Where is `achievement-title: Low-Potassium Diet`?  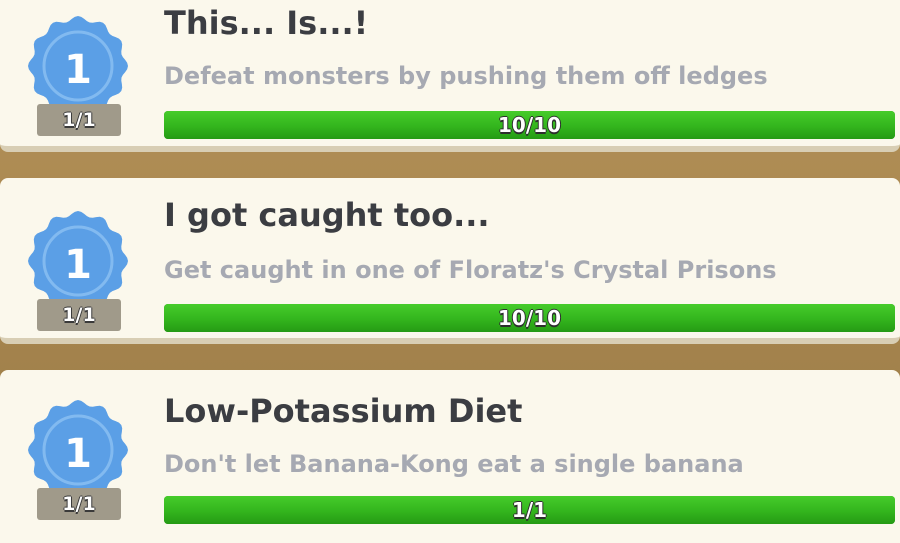 achievement-title: Low-Potassium Diet is located at coordinates (343, 411).